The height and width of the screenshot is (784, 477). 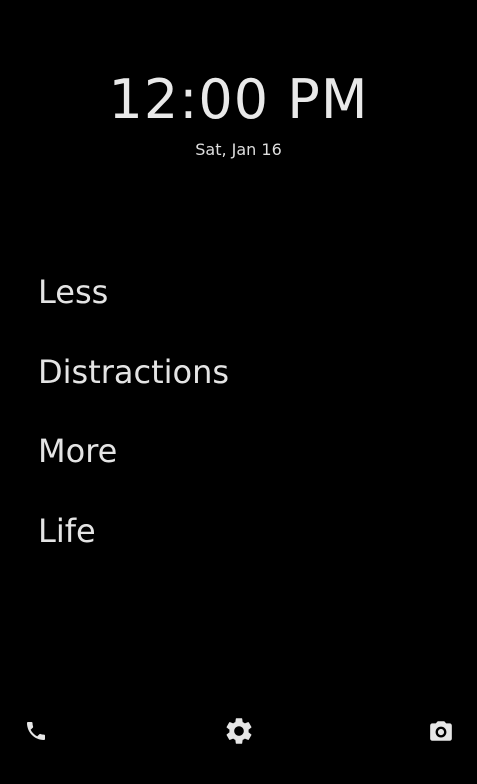 I want to click on gear-icon, so click(x=239, y=731).